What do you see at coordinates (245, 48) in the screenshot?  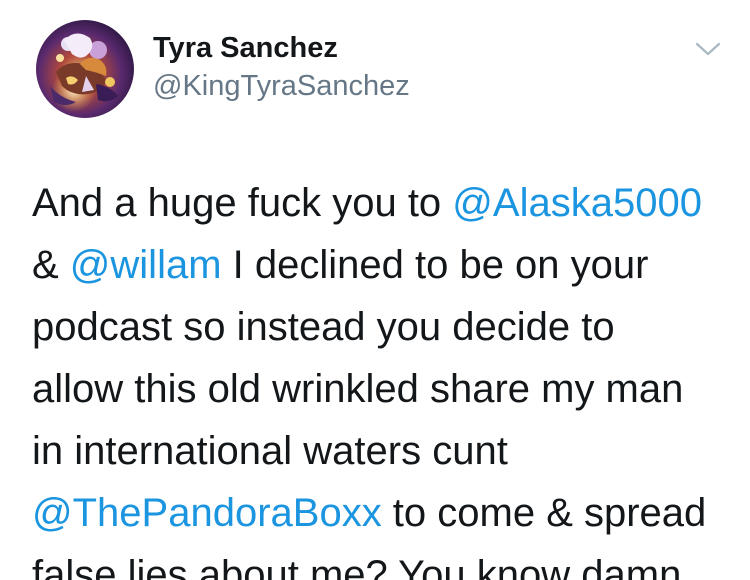 I see `display-name: Tyra Sanchez` at bounding box center [245, 48].